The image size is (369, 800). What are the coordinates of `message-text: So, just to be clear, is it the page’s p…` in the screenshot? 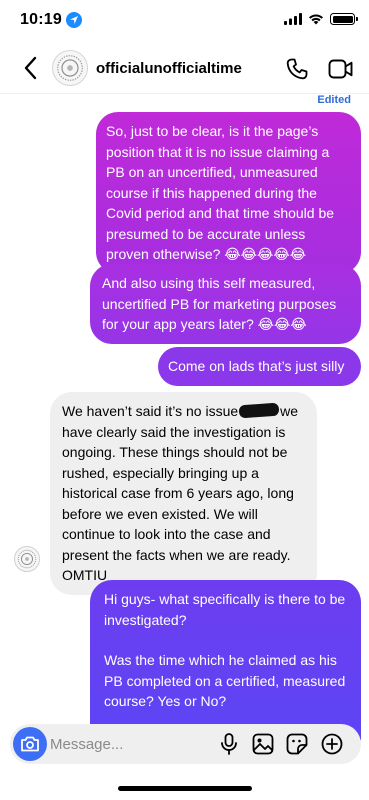 It's located at (220, 192).